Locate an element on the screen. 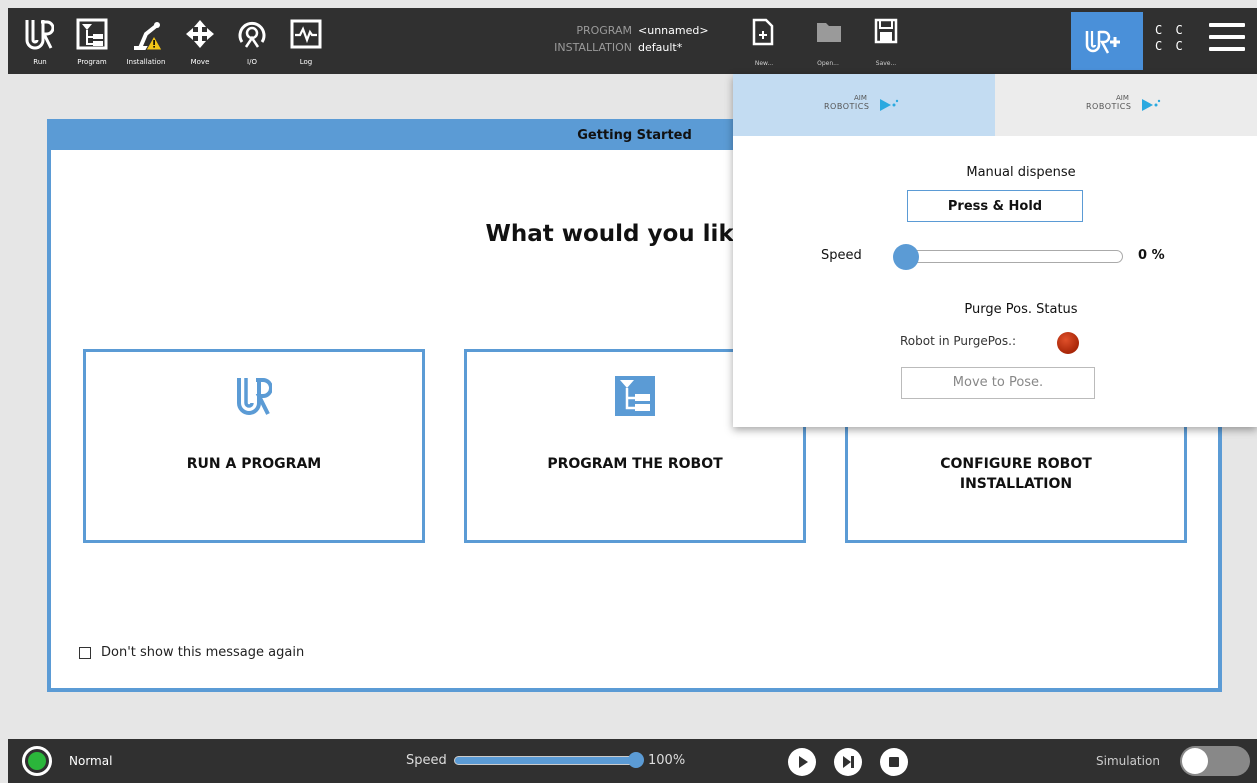  simulation-label: Simulation is located at coordinates (1128, 761).